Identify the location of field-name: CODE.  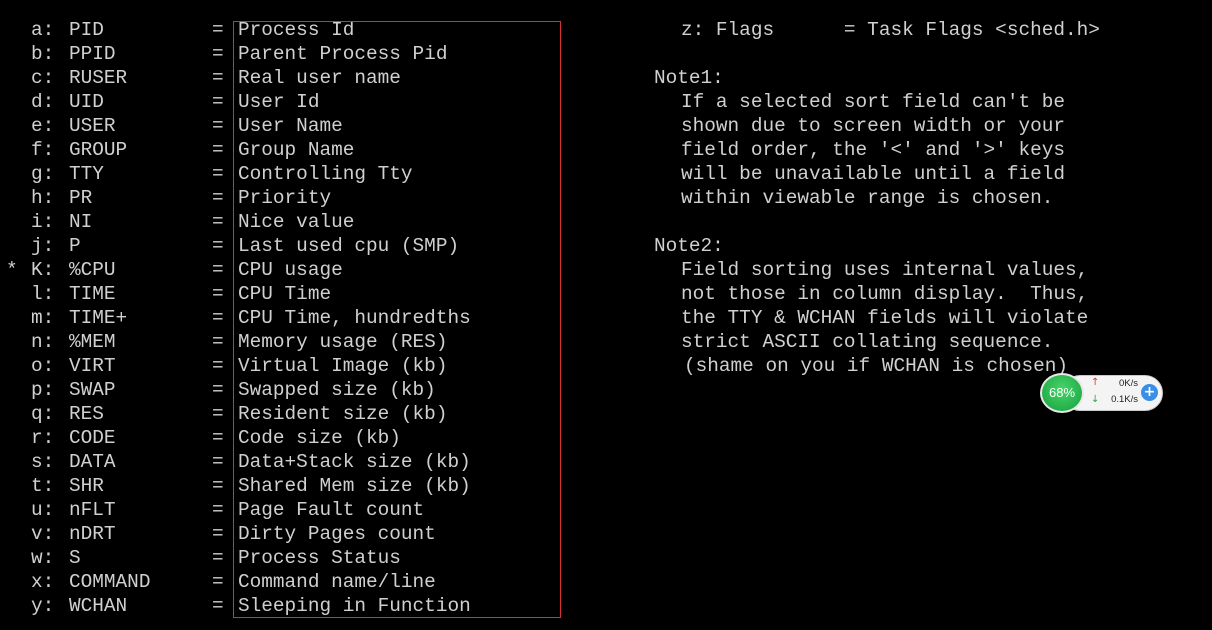
(92, 438).